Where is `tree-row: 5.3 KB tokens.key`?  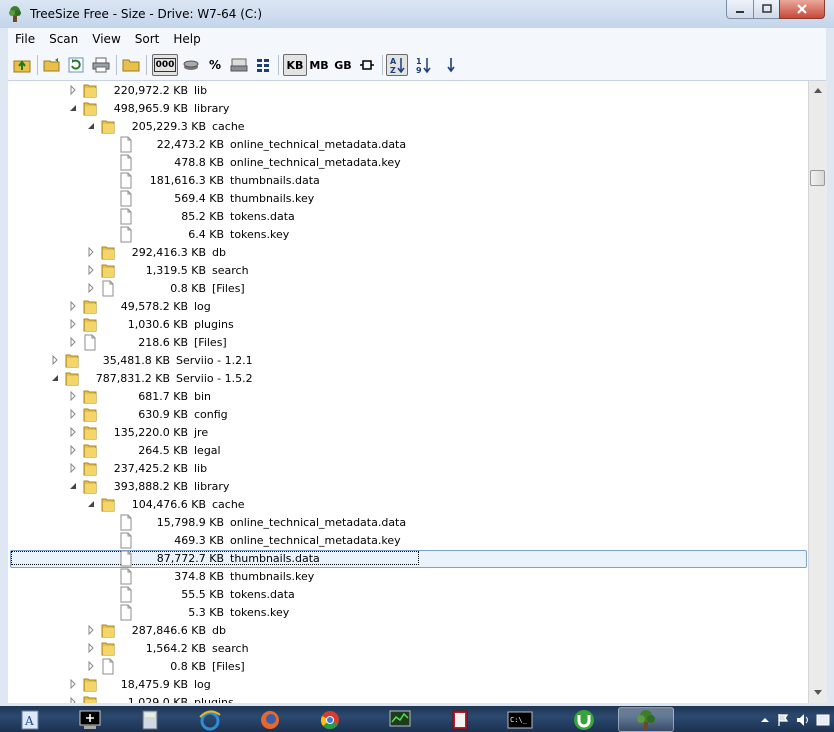 tree-row: 5.3 KB tokens.key is located at coordinates (408, 613).